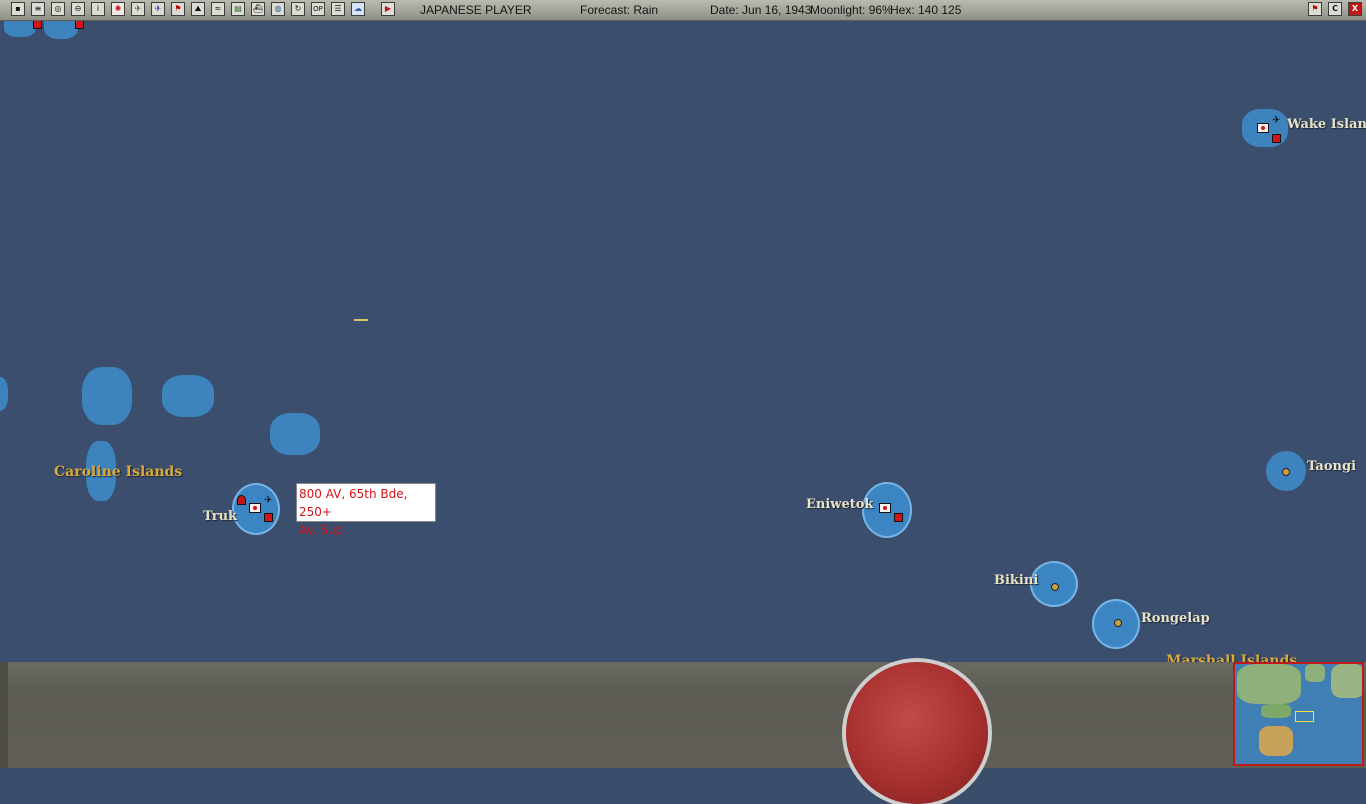 The width and height of the screenshot is (1366, 804). Describe the element at coordinates (388, 9) in the screenshot. I see `end-turn-icon: ▶` at that location.